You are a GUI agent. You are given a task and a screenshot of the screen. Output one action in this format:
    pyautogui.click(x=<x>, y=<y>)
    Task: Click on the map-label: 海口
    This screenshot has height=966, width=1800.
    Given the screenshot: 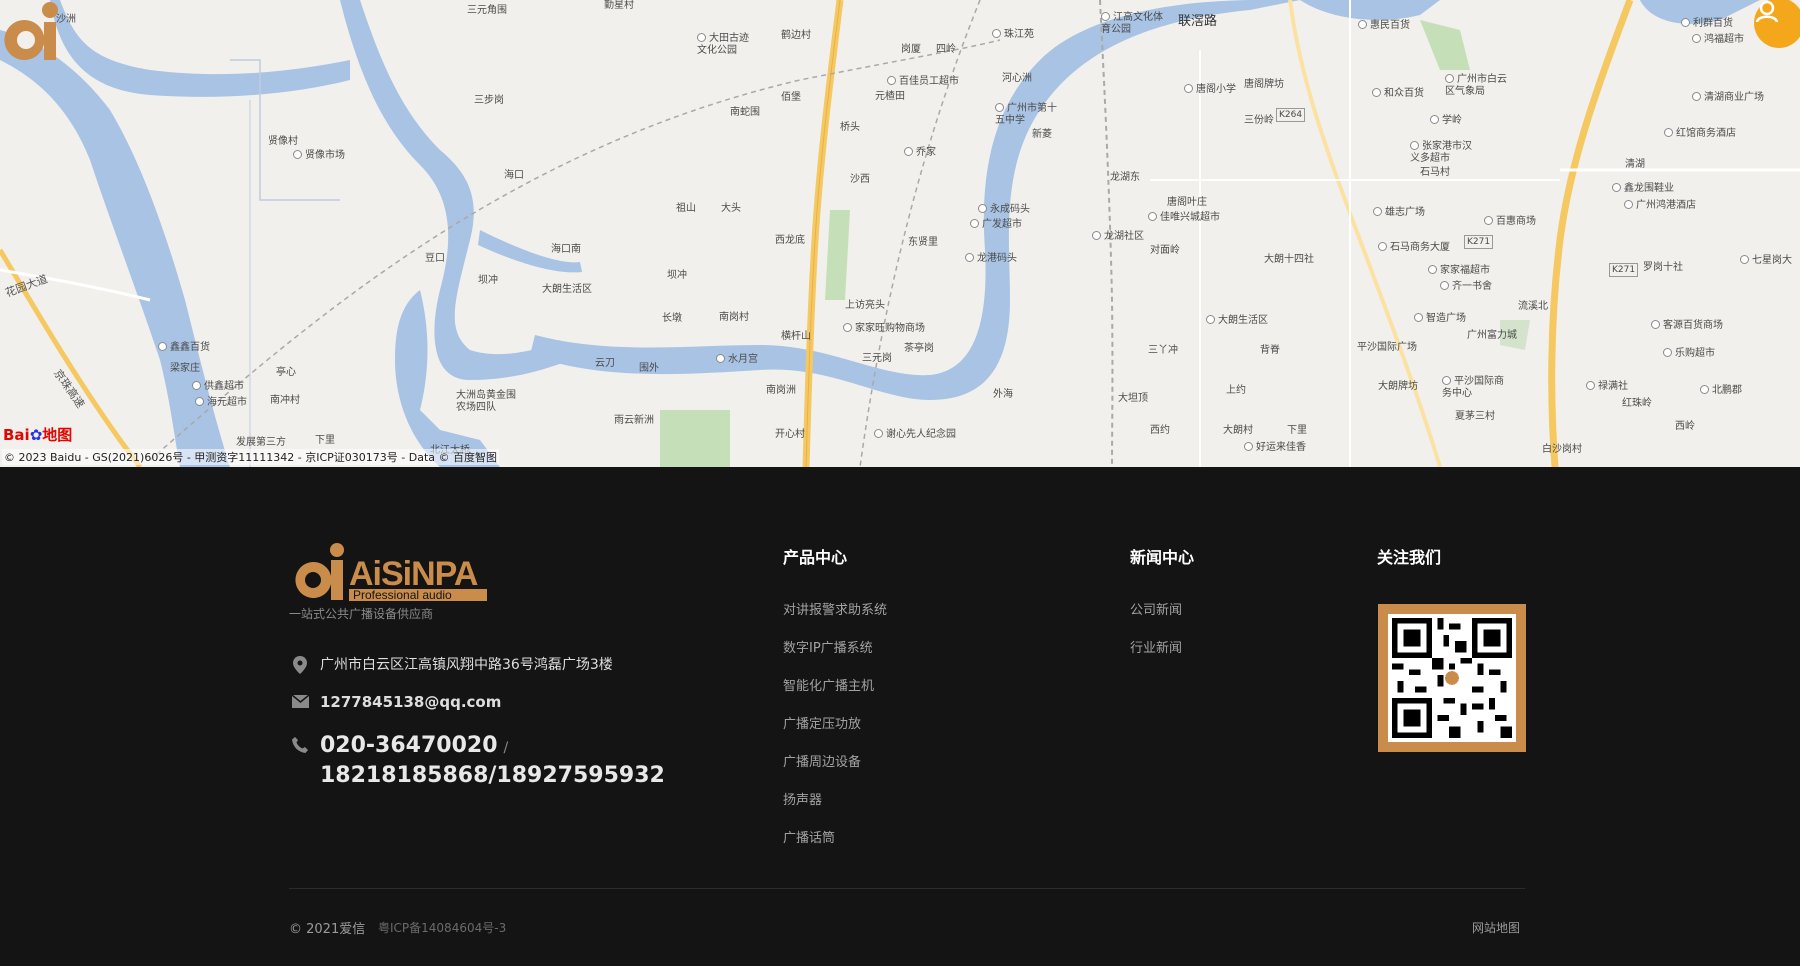 What is the action you would take?
    pyautogui.click(x=514, y=175)
    